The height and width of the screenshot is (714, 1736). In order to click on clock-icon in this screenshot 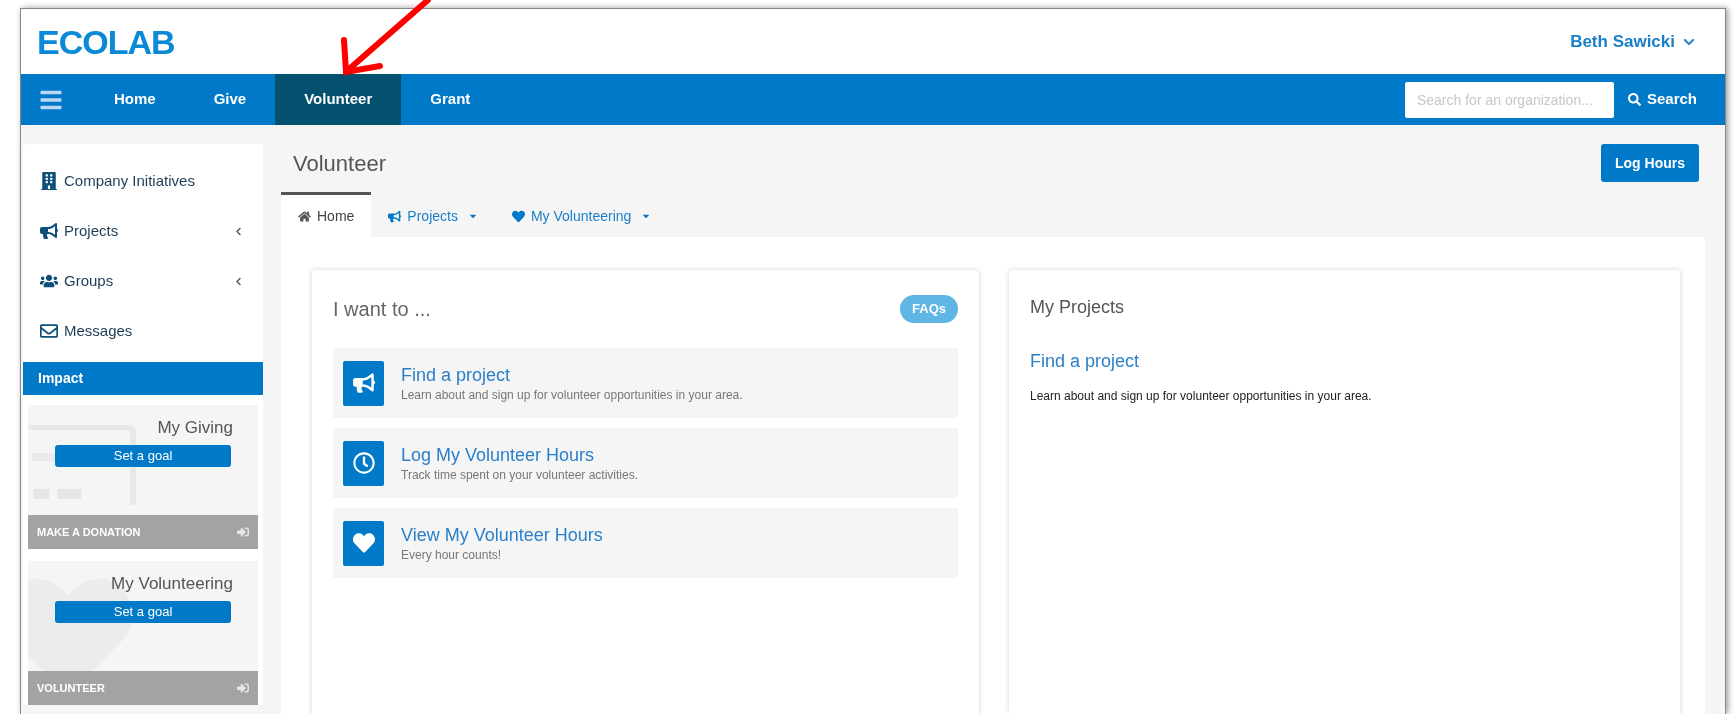, I will do `click(363, 463)`.